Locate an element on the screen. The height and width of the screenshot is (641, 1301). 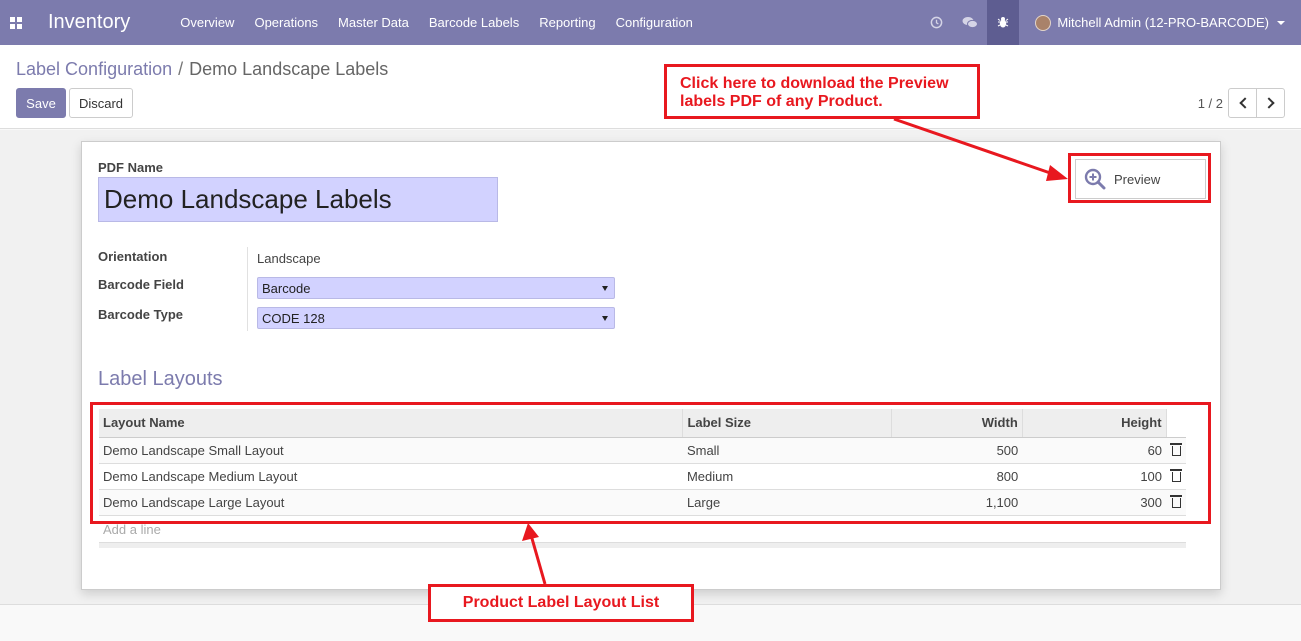
menu-configuration: Configuration is located at coordinates (654, 22).